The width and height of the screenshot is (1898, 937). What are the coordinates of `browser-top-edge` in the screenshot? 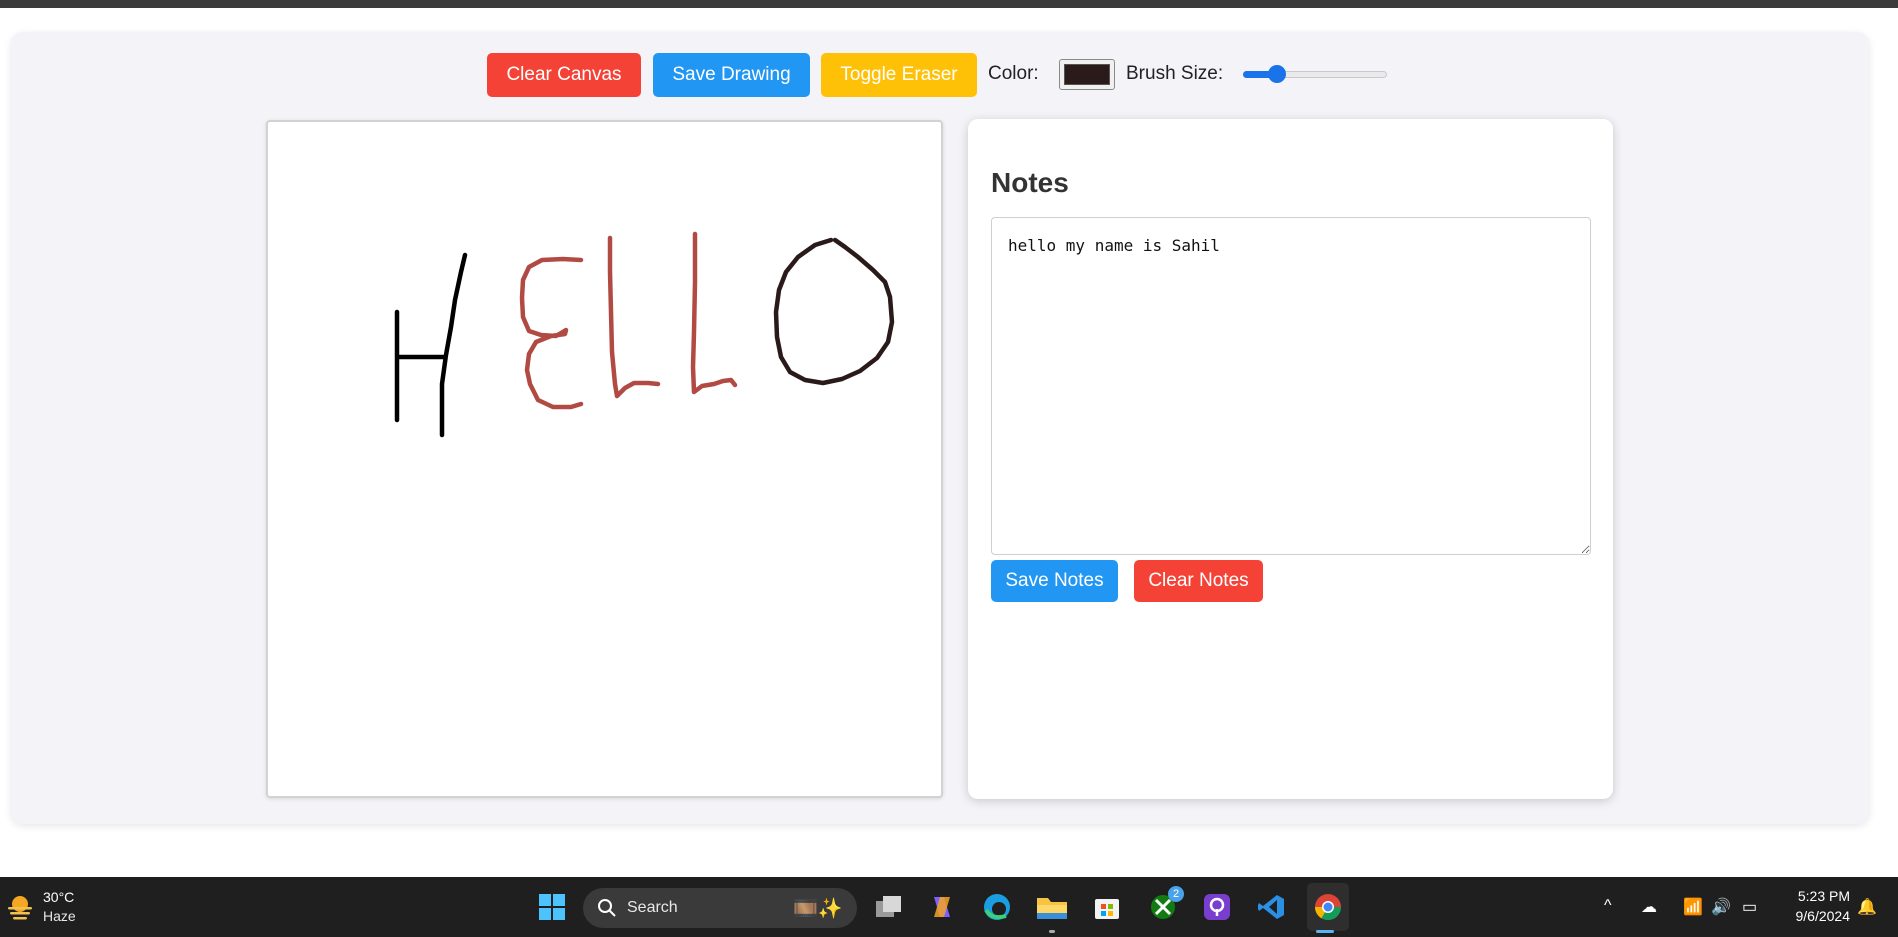 It's located at (949, 4).